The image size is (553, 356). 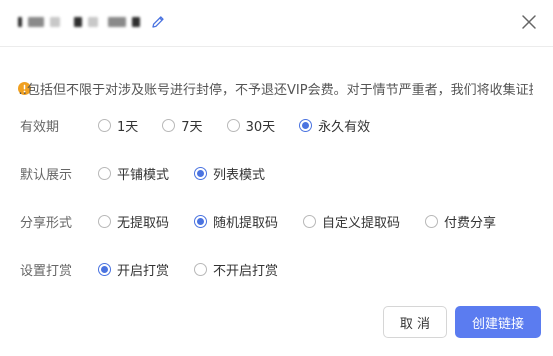 I want to click on validity-label: 有效期, so click(x=40, y=127).